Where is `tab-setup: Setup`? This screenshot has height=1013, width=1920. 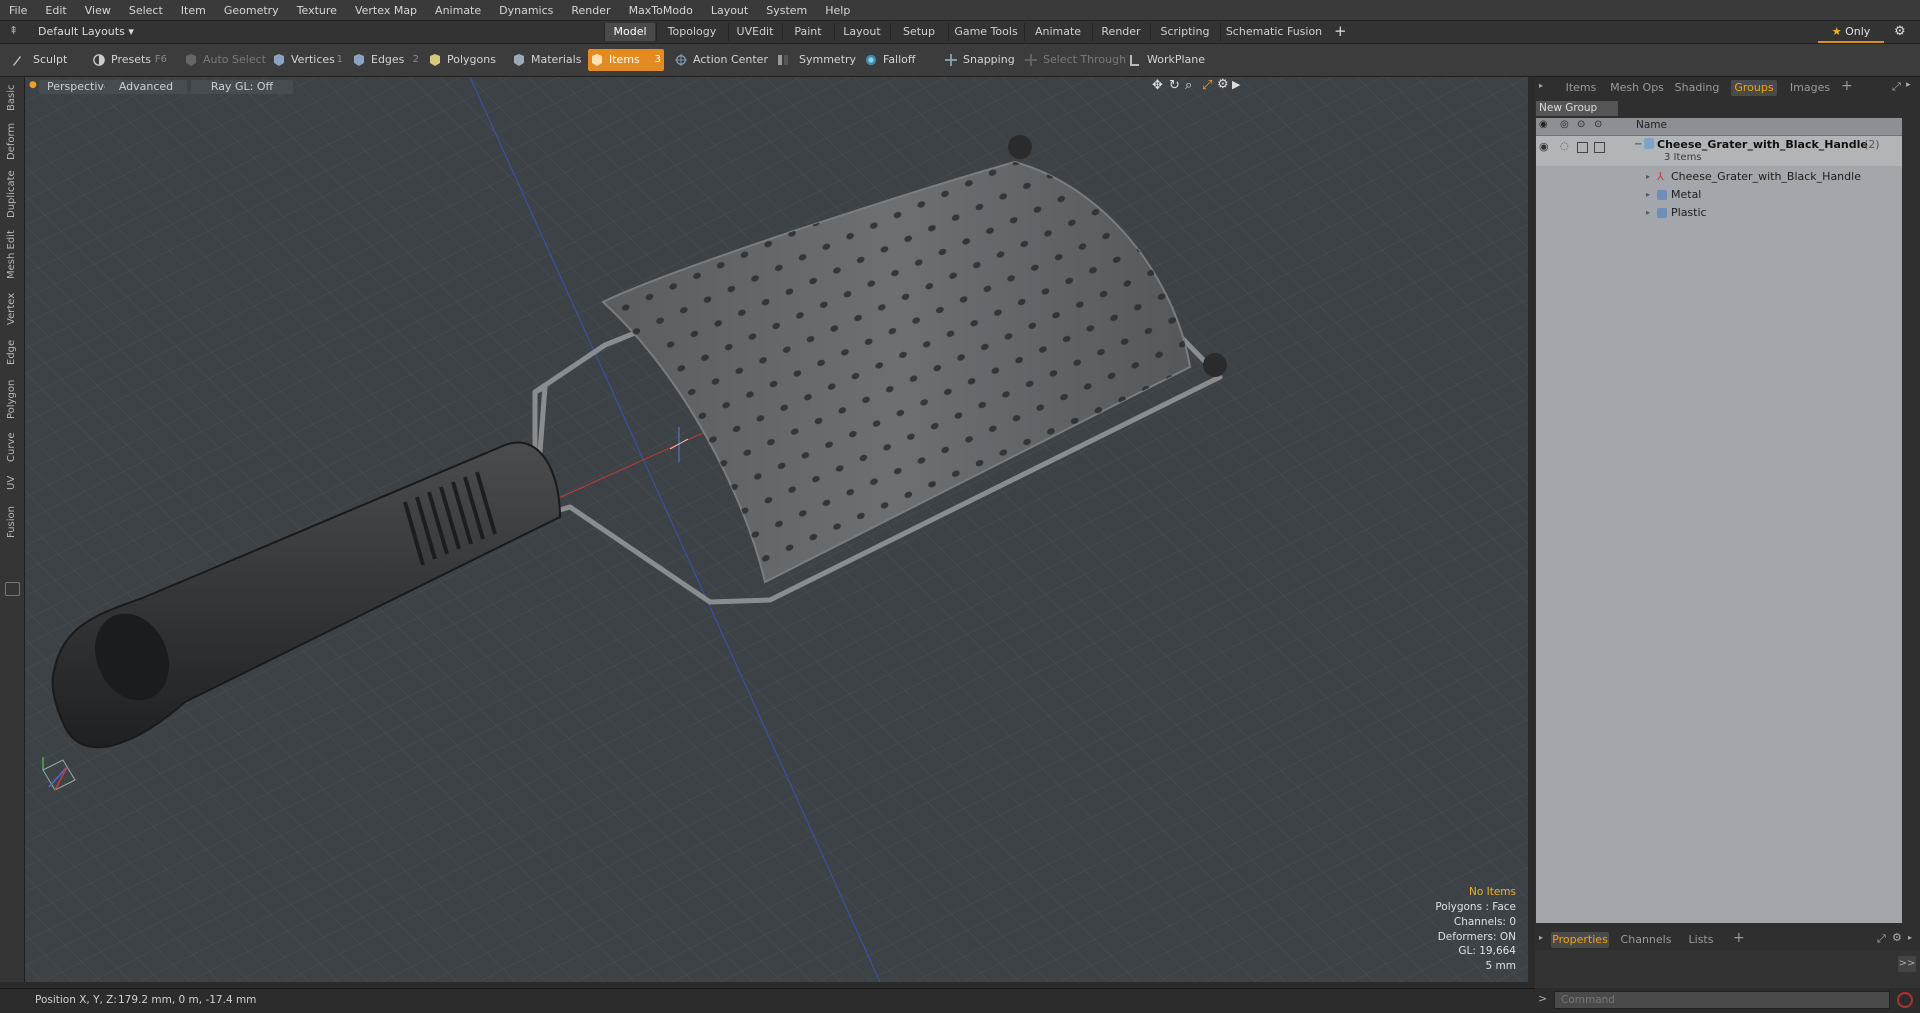 tab-setup: Setup is located at coordinates (918, 32).